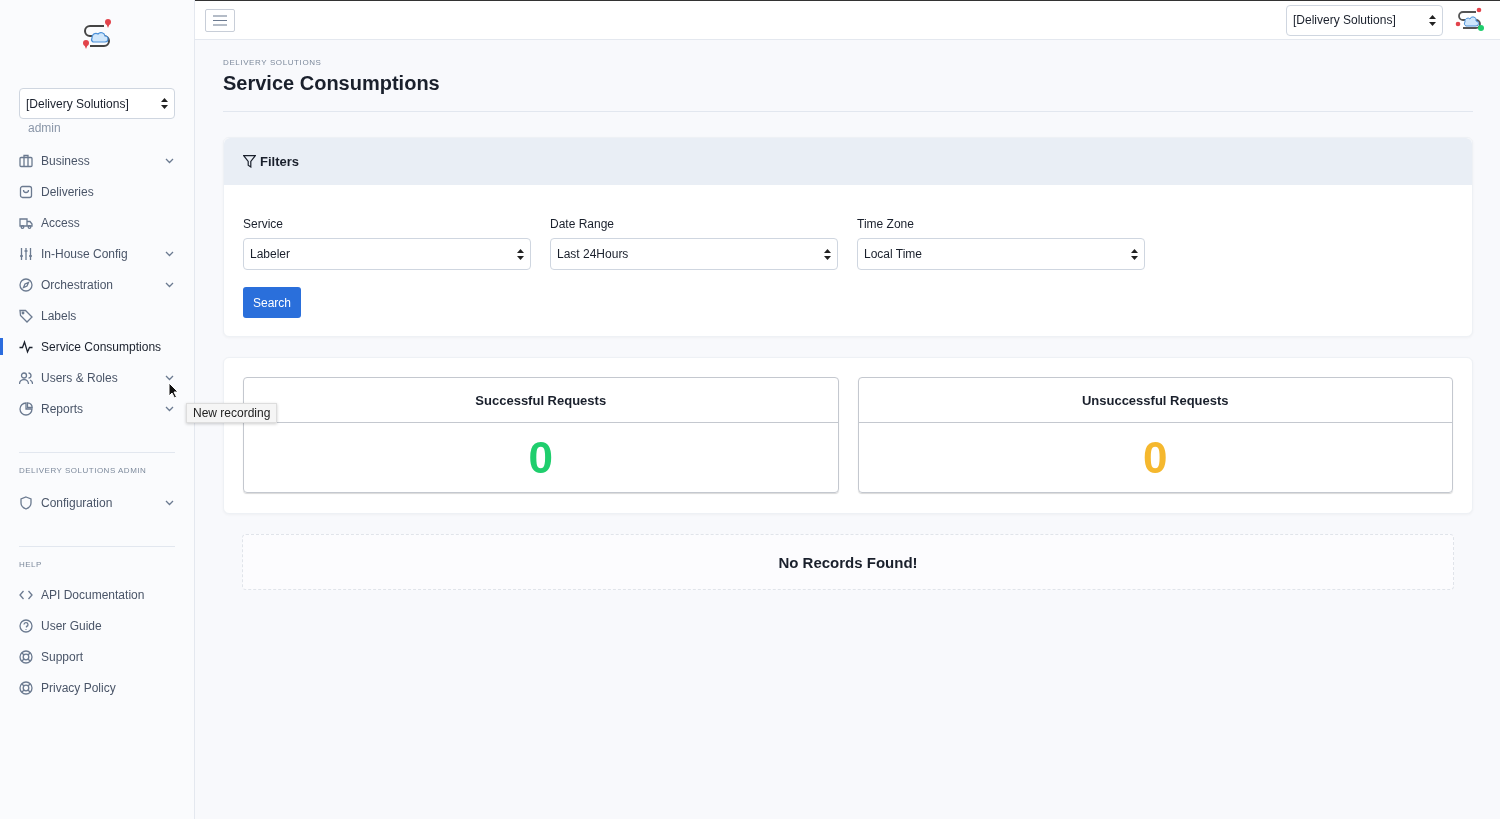  I want to click on filter-select: Labeler, so click(387, 254).